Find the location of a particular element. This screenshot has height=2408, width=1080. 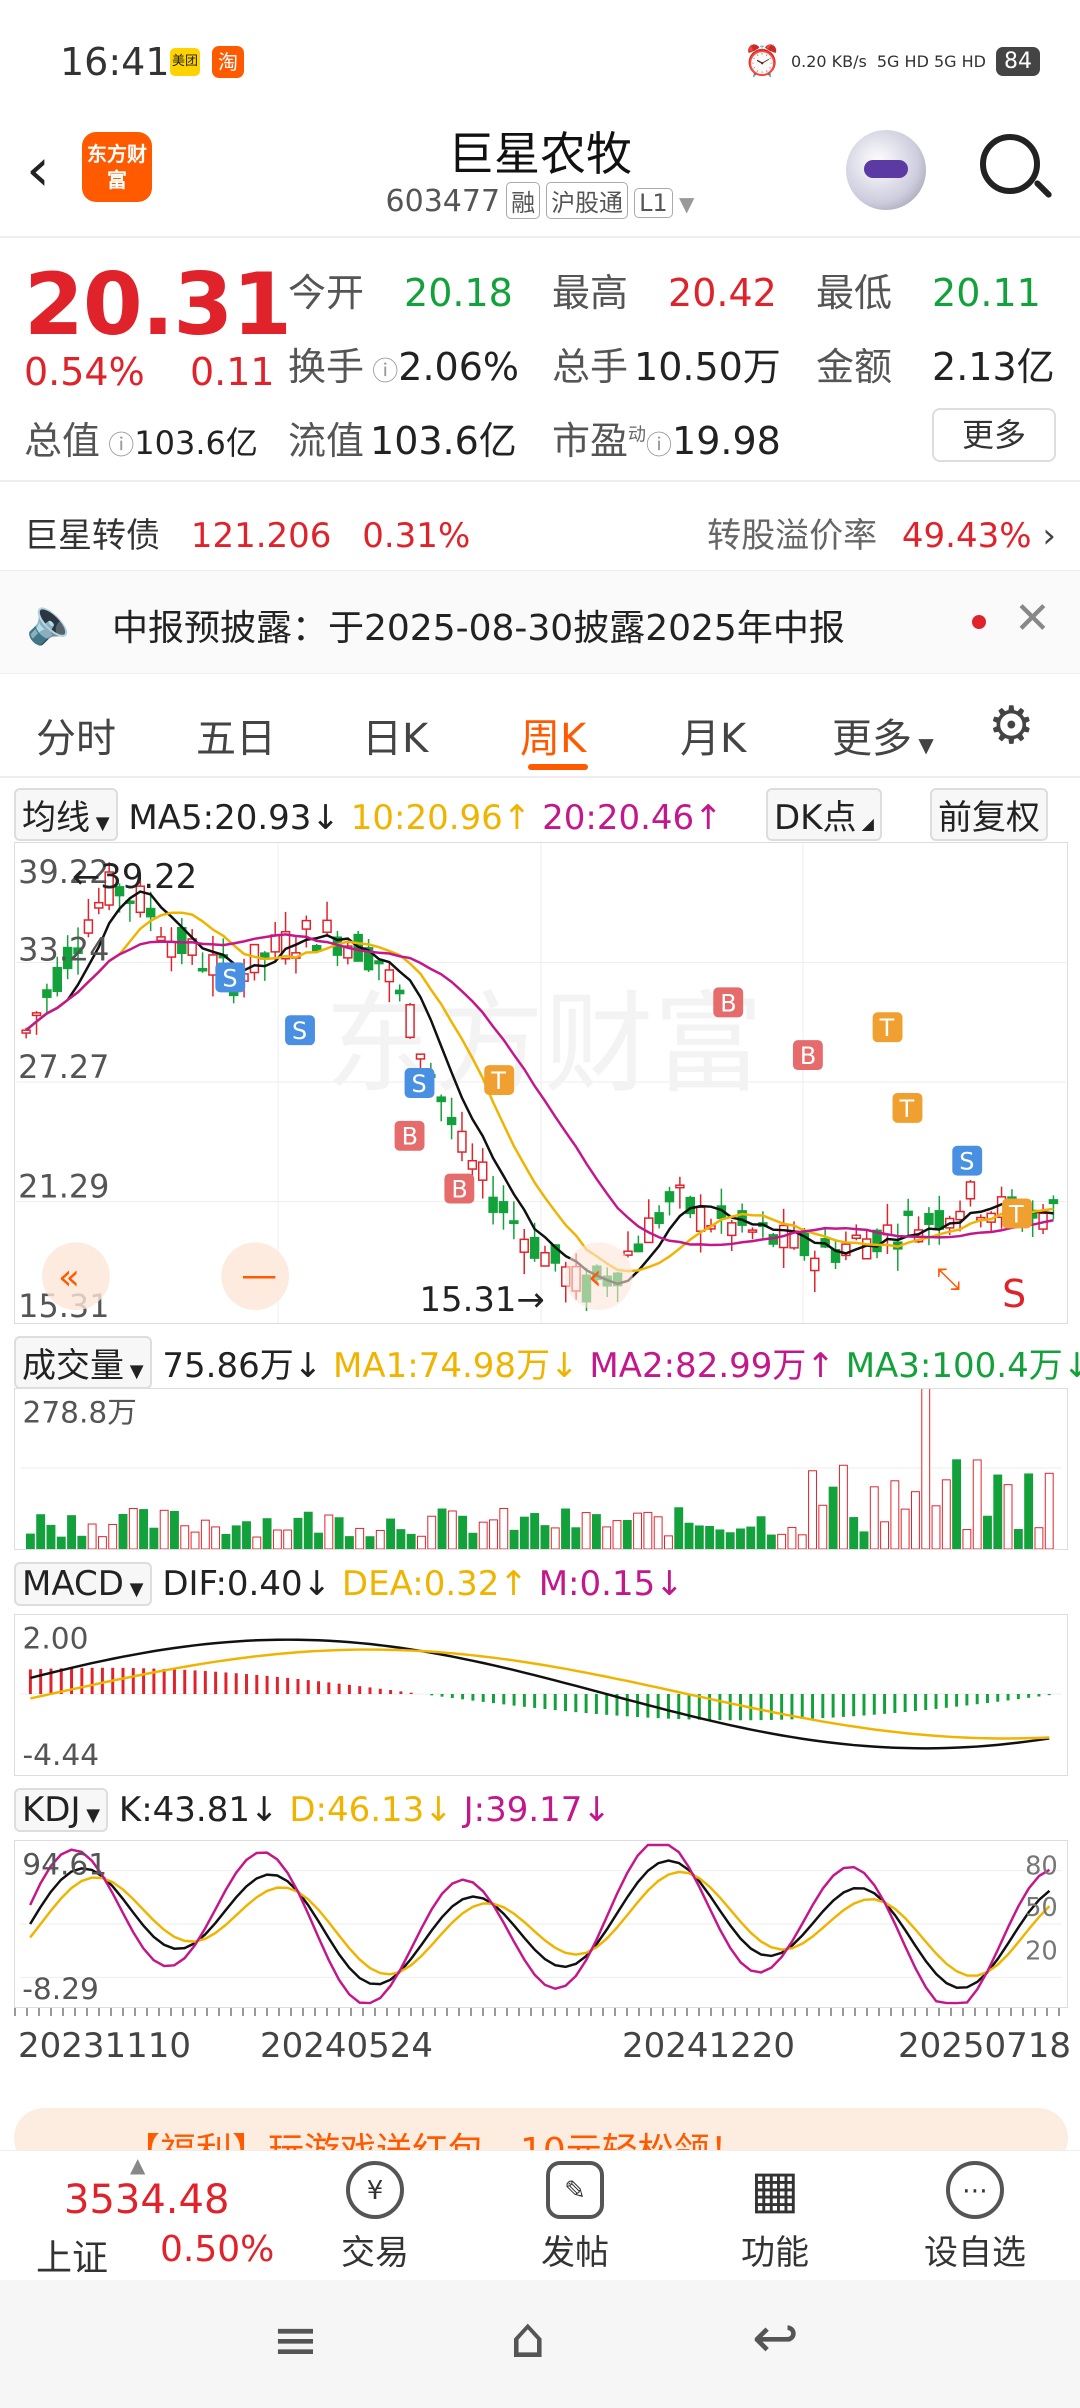

trade-marker-label: B is located at coordinates (410, 1137).